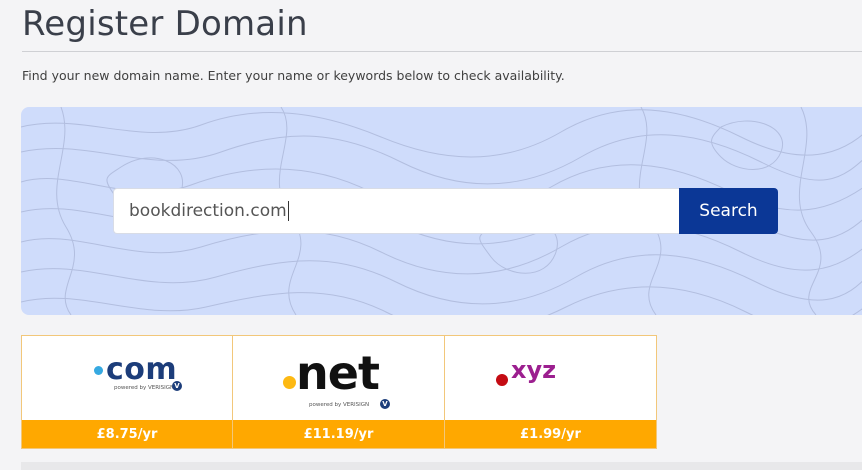 The height and width of the screenshot is (470, 862). Describe the element at coordinates (441, 466) in the screenshot. I see `next-section-edge` at that location.